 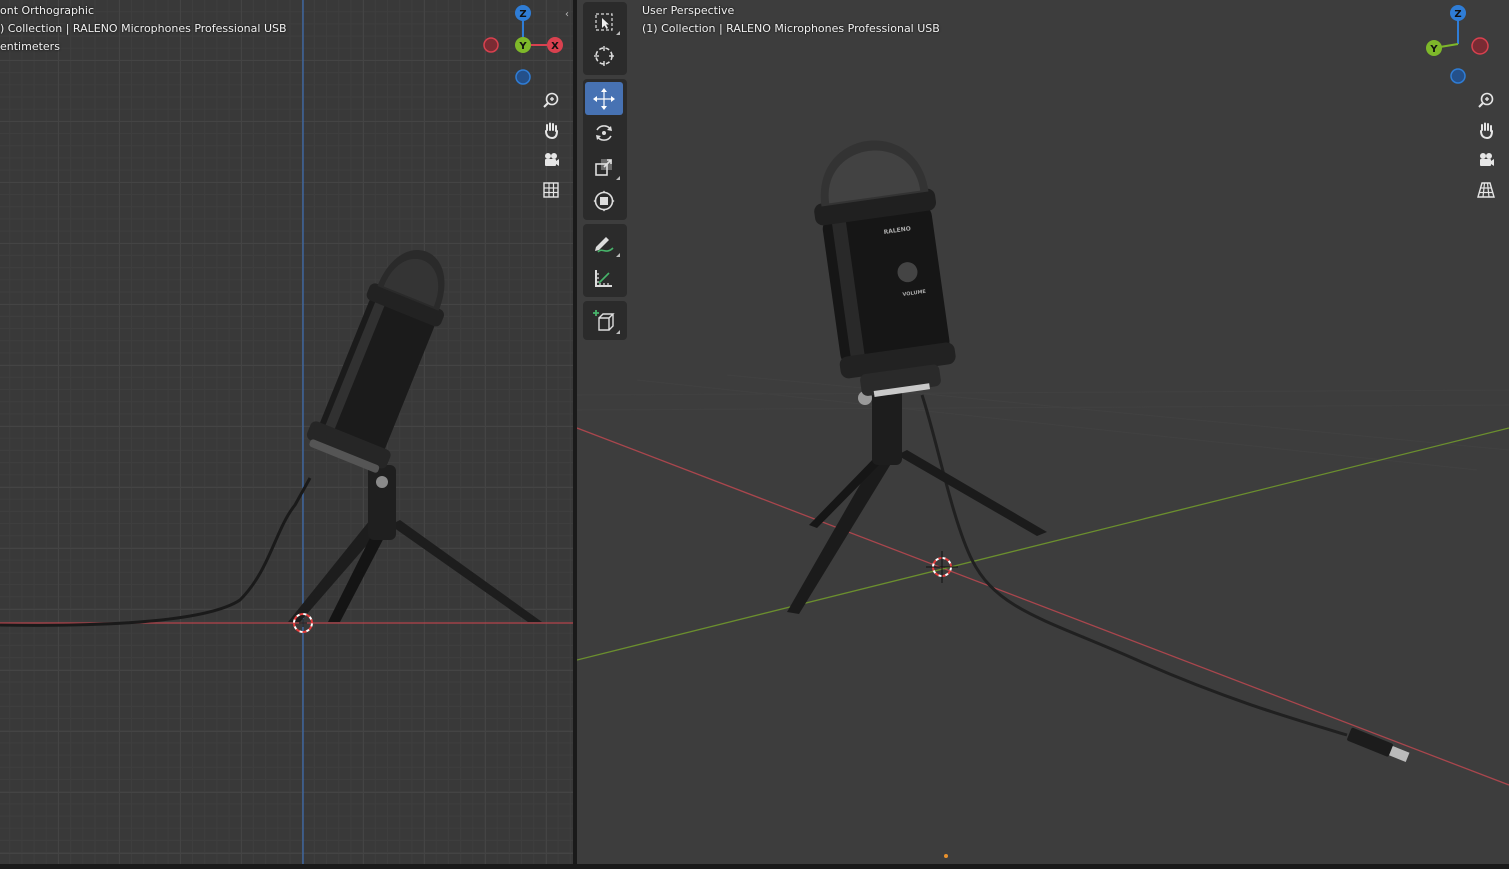 I want to click on cursor-tool, so click(x=604, y=55).